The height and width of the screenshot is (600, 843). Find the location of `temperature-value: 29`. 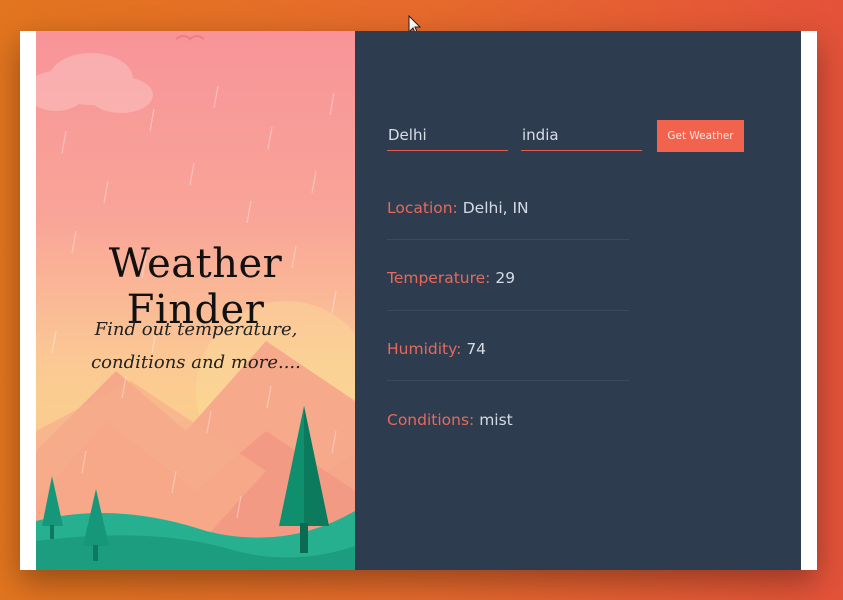

temperature-value: 29 is located at coordinates (505, 278).